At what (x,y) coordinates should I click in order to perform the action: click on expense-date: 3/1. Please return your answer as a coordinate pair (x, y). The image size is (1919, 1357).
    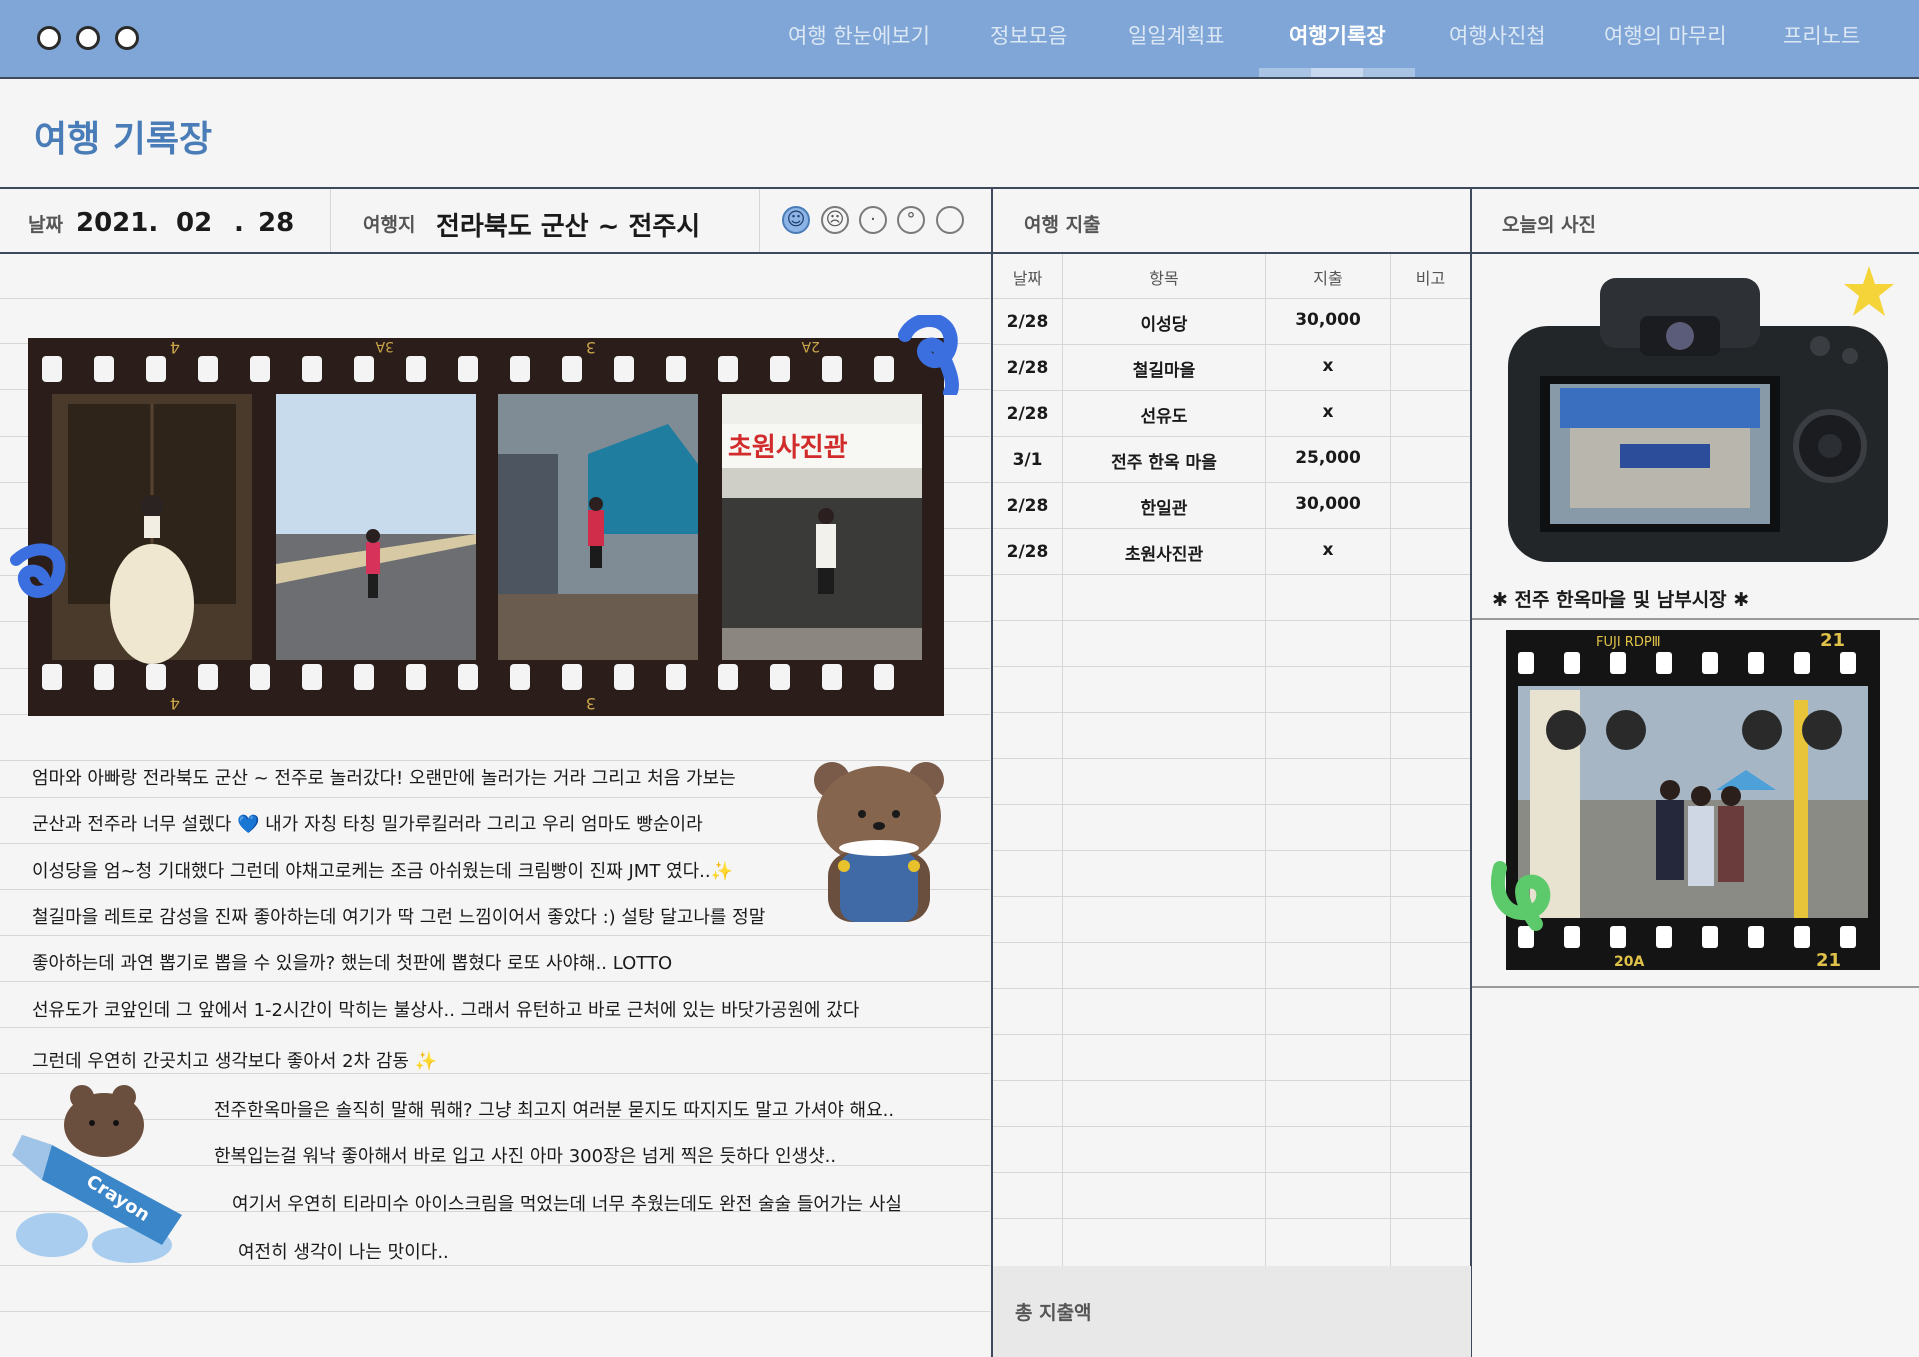
    Looking at the image, I should click on (1027, 460).